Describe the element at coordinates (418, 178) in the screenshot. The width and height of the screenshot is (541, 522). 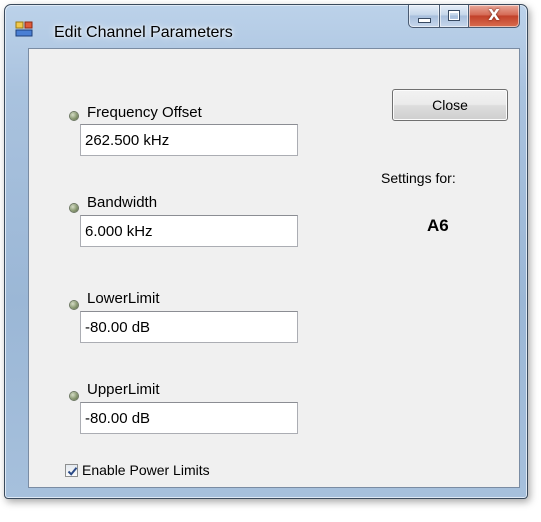
I see `settings-for-label: Settings for:` at that location.